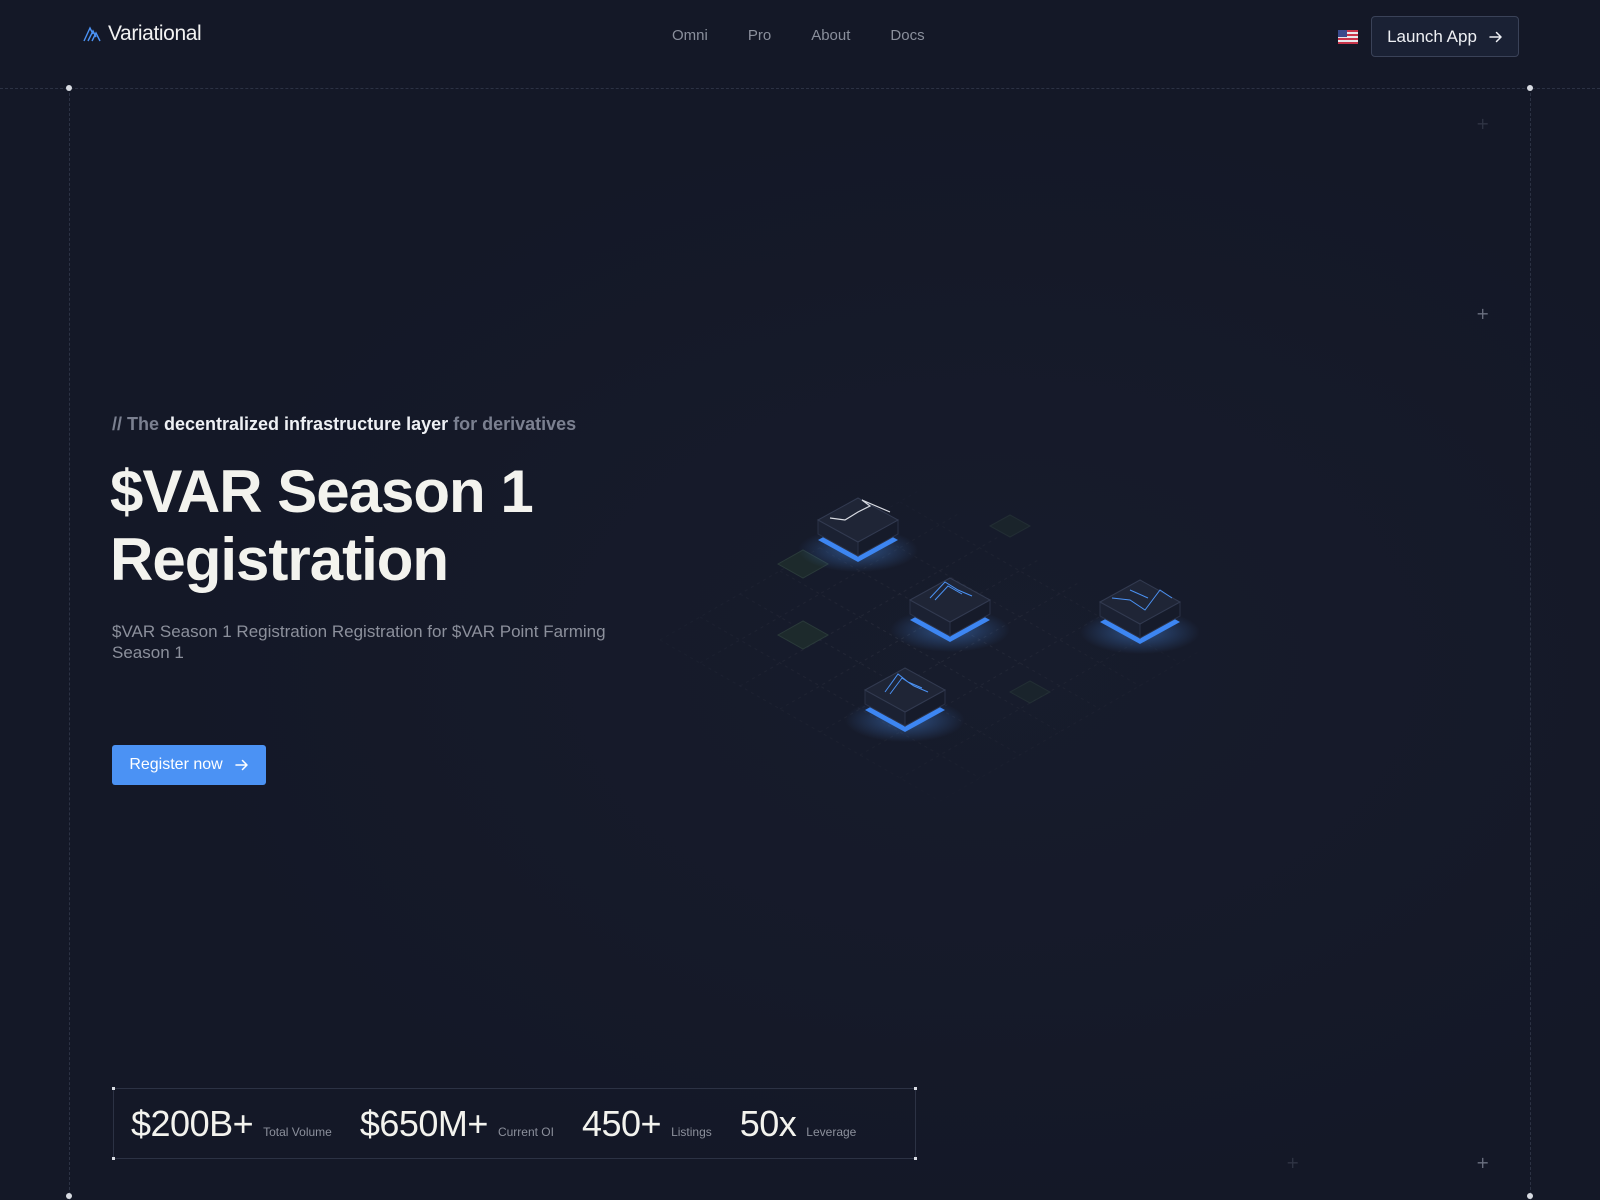 The height and width of the screenshot is (1200, 1600). I want to click on logo: Variational, so click(142, 34).